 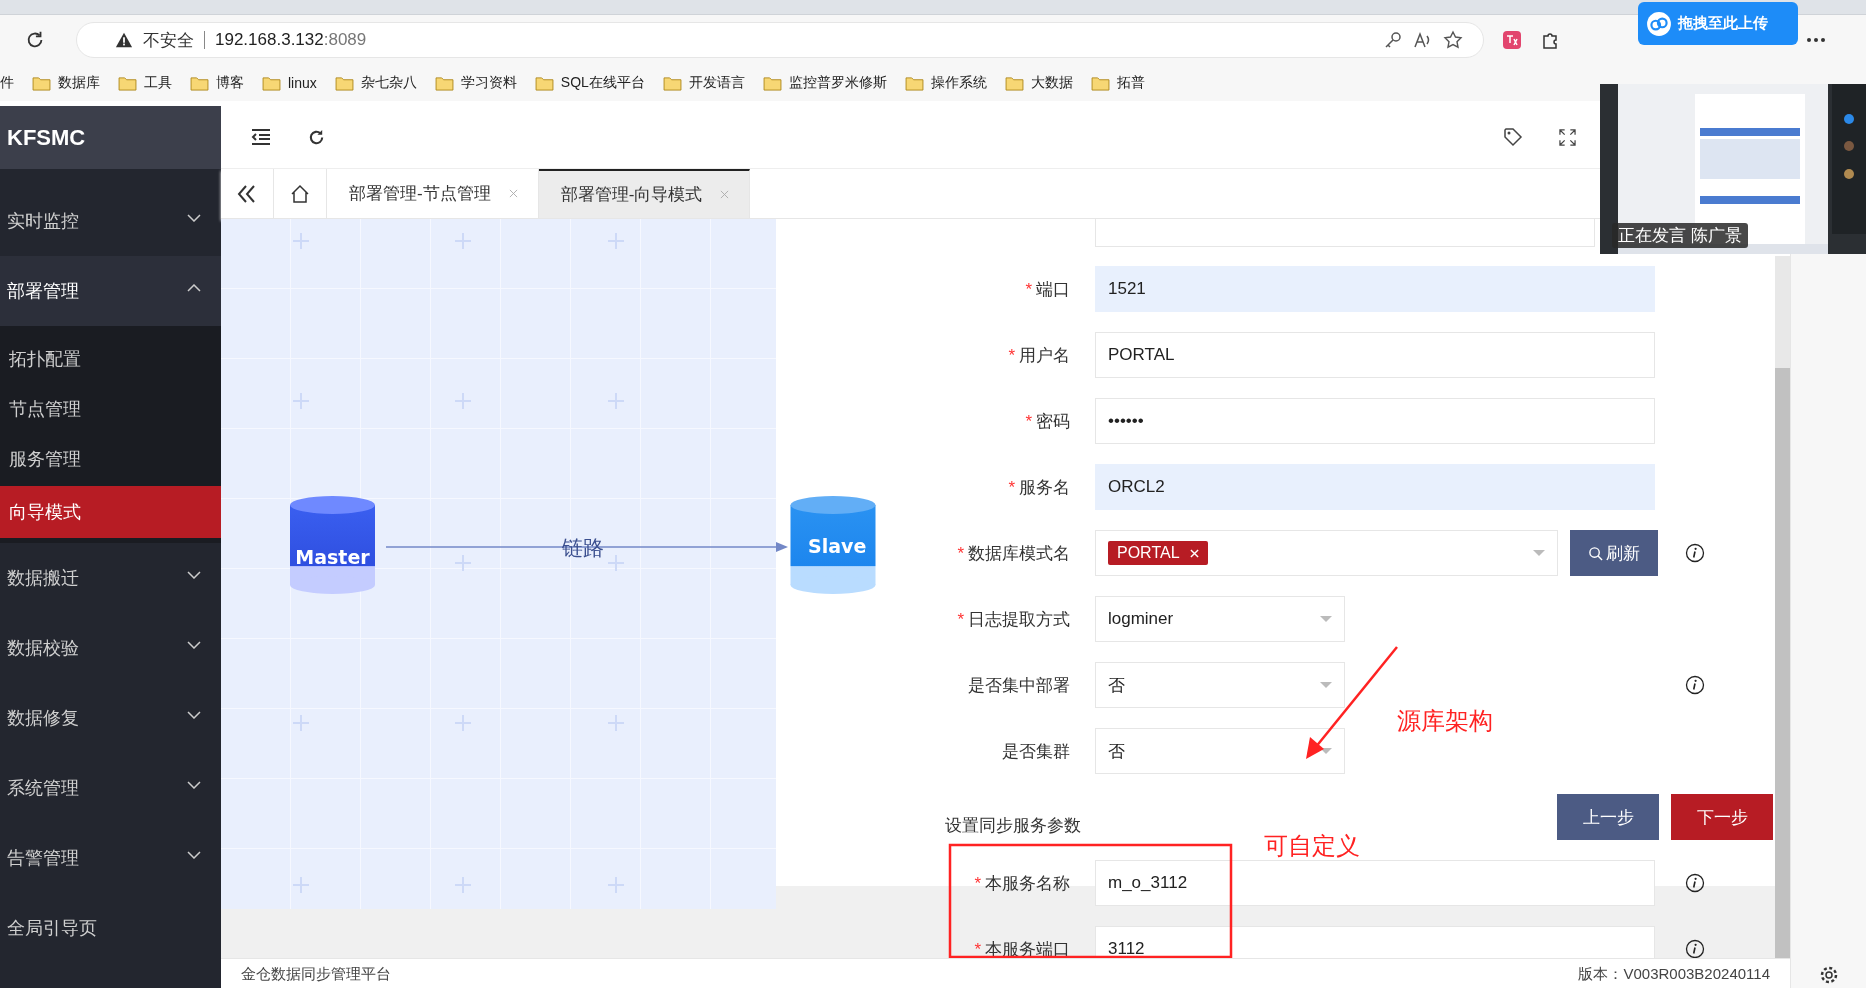 What do you see at coordinates (375, 83) in the screenshot?
I see `bookmark: 杂七杂八` at bounding box center [375, 83].